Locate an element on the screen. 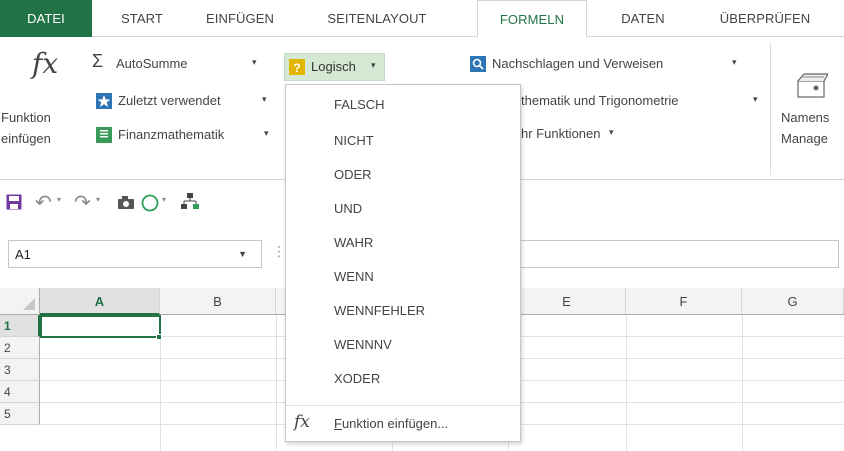 The width and height of the screenshot is (844, 451). lookup-label: Nachschlagen und Verweisen is located at coordinates (578, 63).